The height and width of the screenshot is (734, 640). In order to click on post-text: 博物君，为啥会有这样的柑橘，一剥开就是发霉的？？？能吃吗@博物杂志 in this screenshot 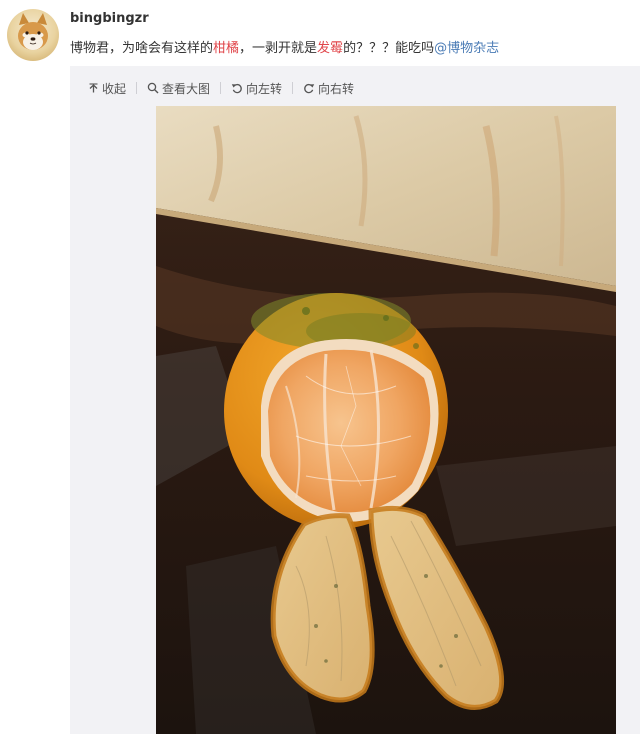, I will do `click(350, 46)`.